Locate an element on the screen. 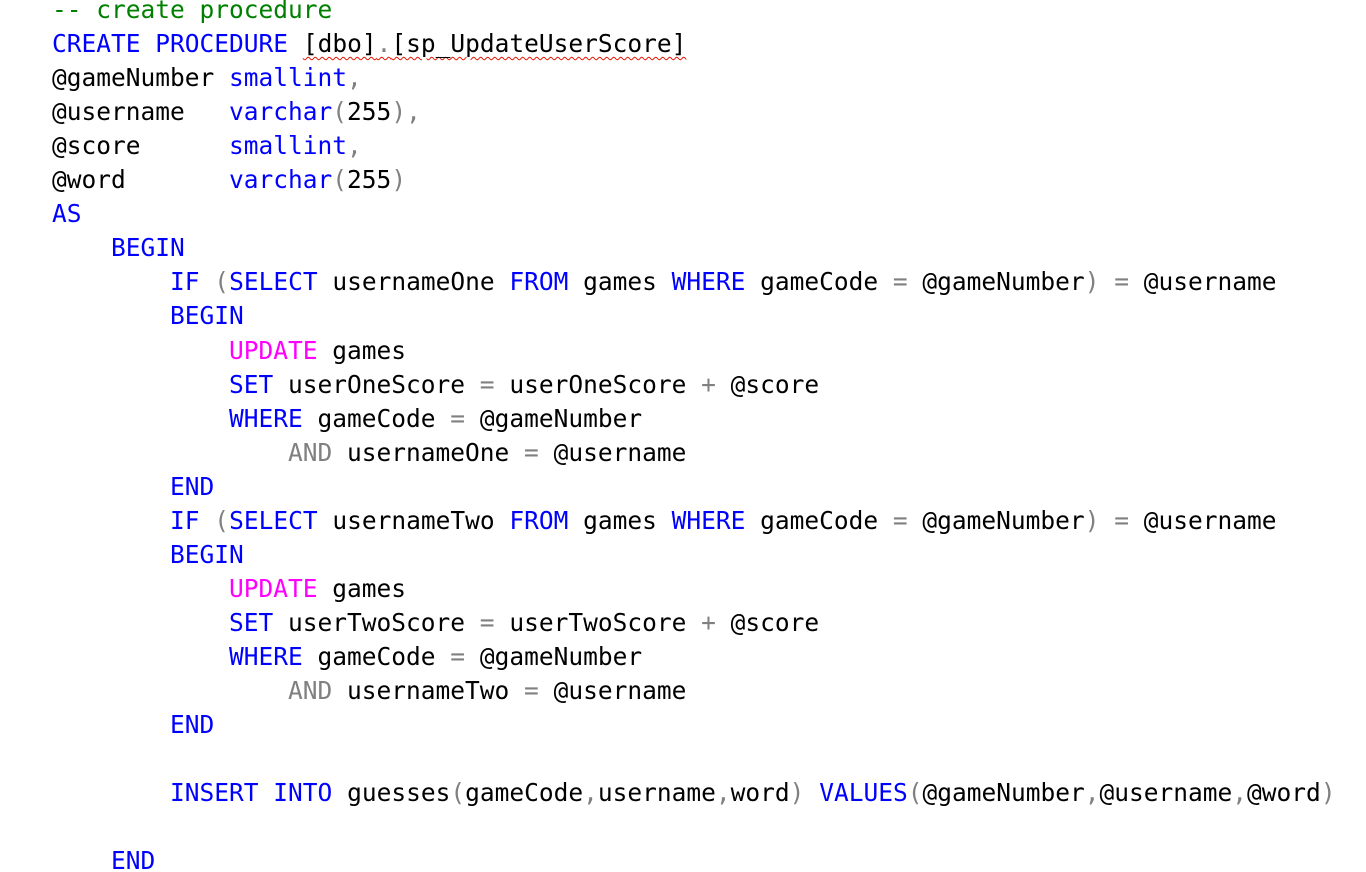  code-line: SET userOneScore = userOneScore + @score is located at coordinates (435, 385).